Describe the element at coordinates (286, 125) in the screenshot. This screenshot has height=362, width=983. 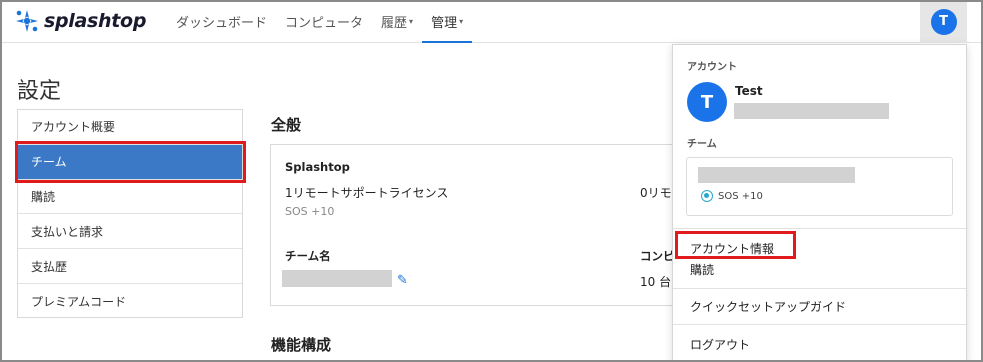
I see `general-heading: 全般` at that location.